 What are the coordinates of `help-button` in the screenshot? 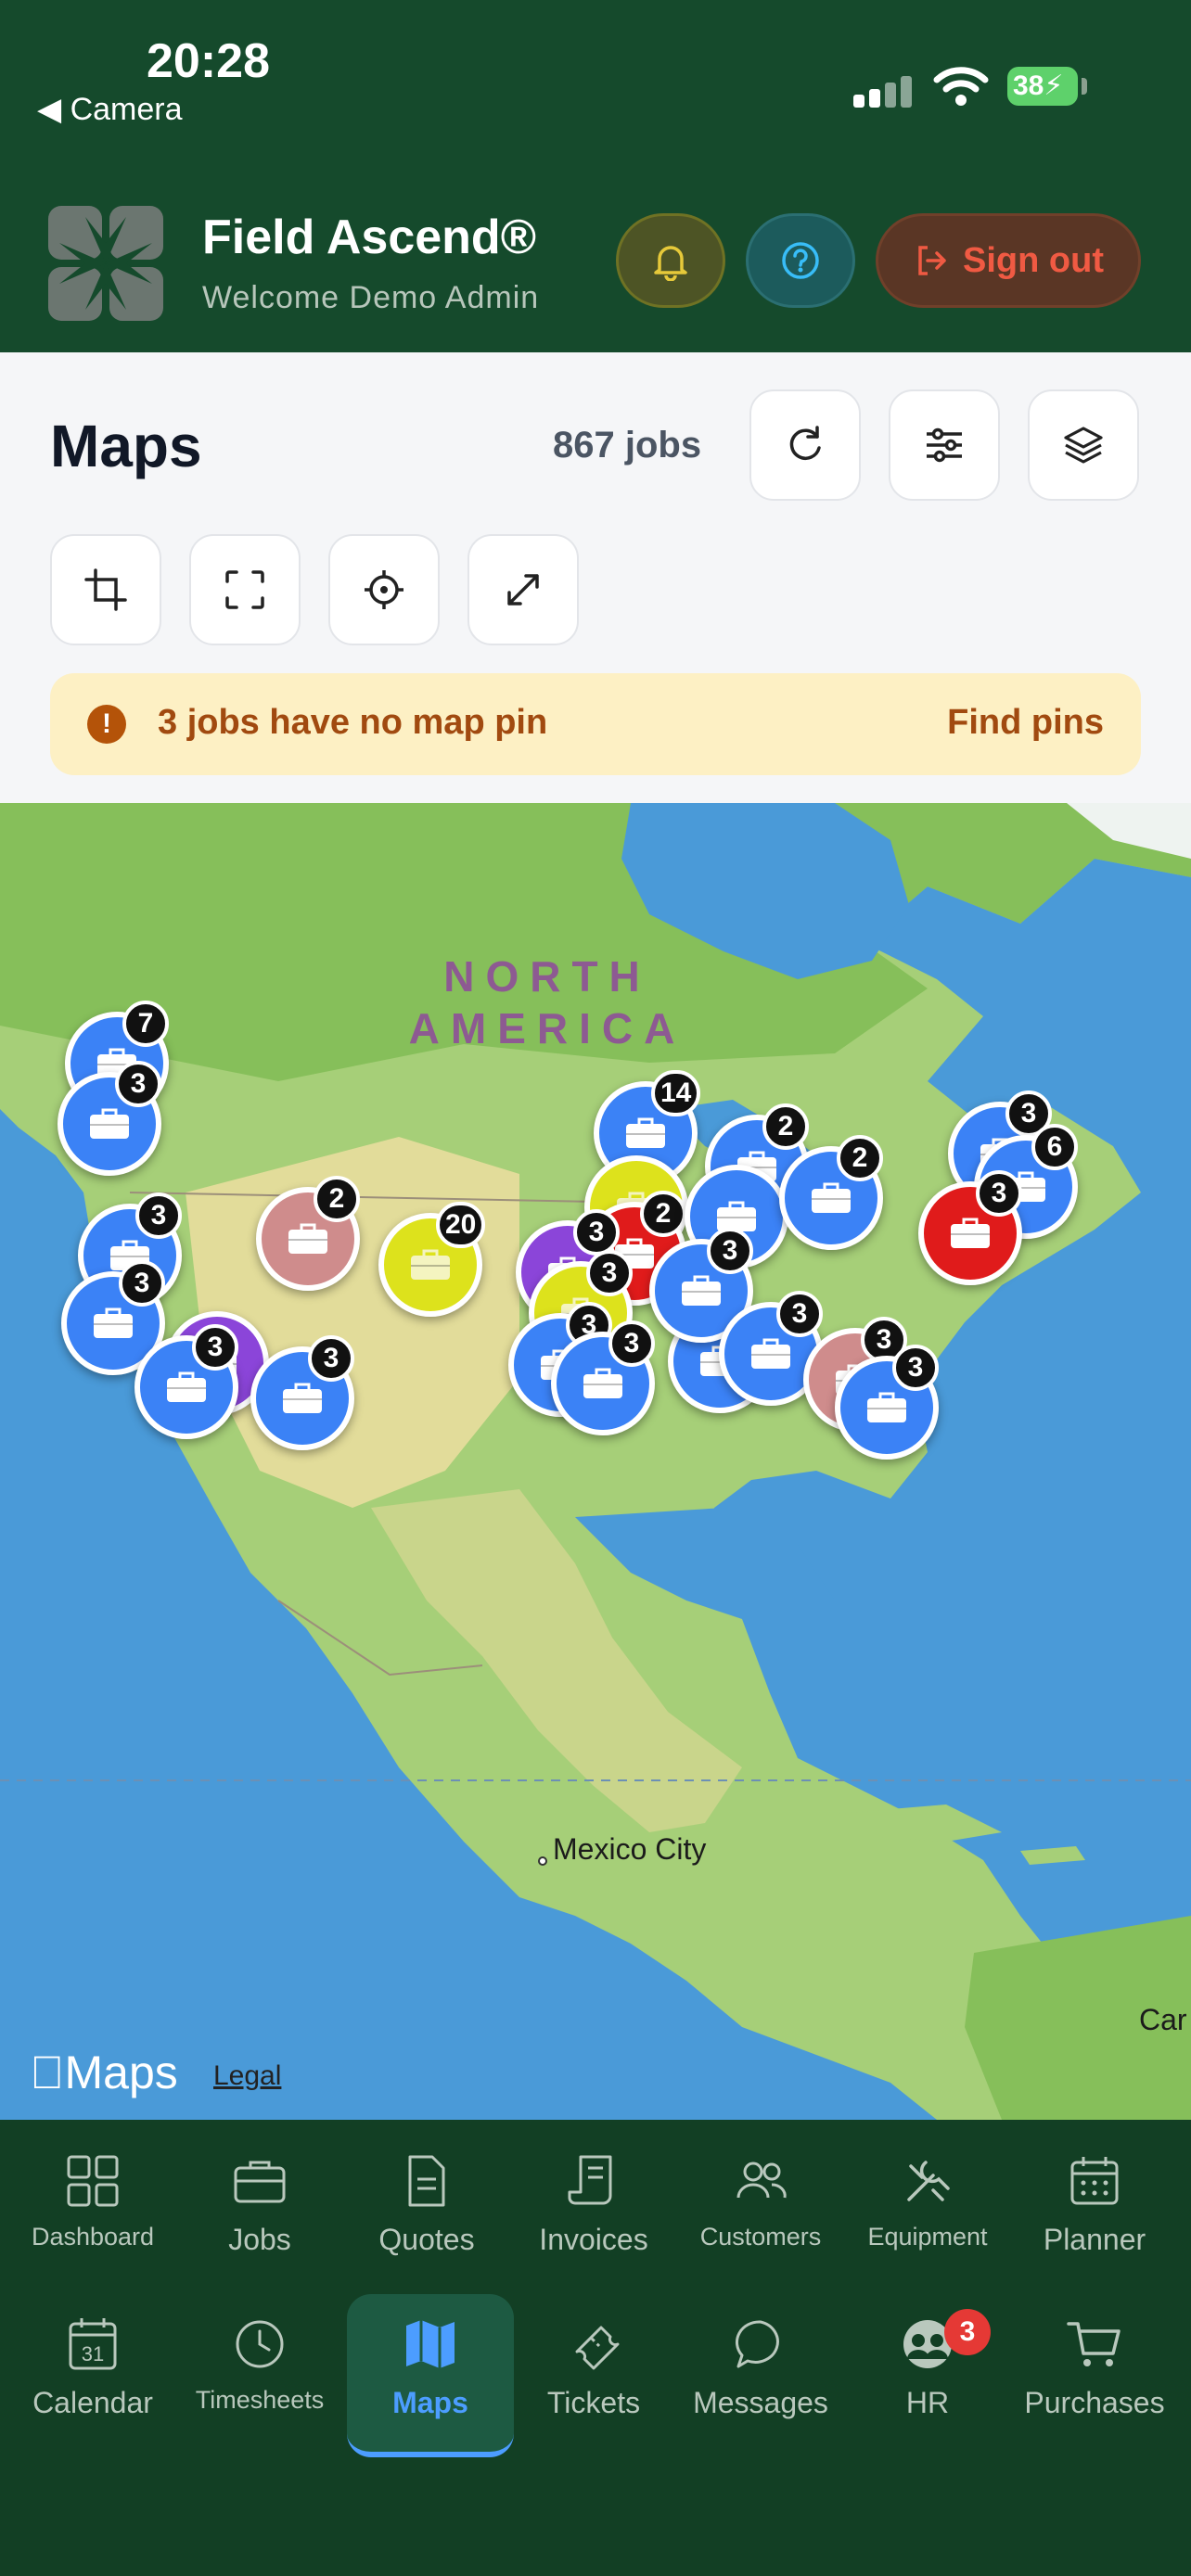 It's located at (801, 261).